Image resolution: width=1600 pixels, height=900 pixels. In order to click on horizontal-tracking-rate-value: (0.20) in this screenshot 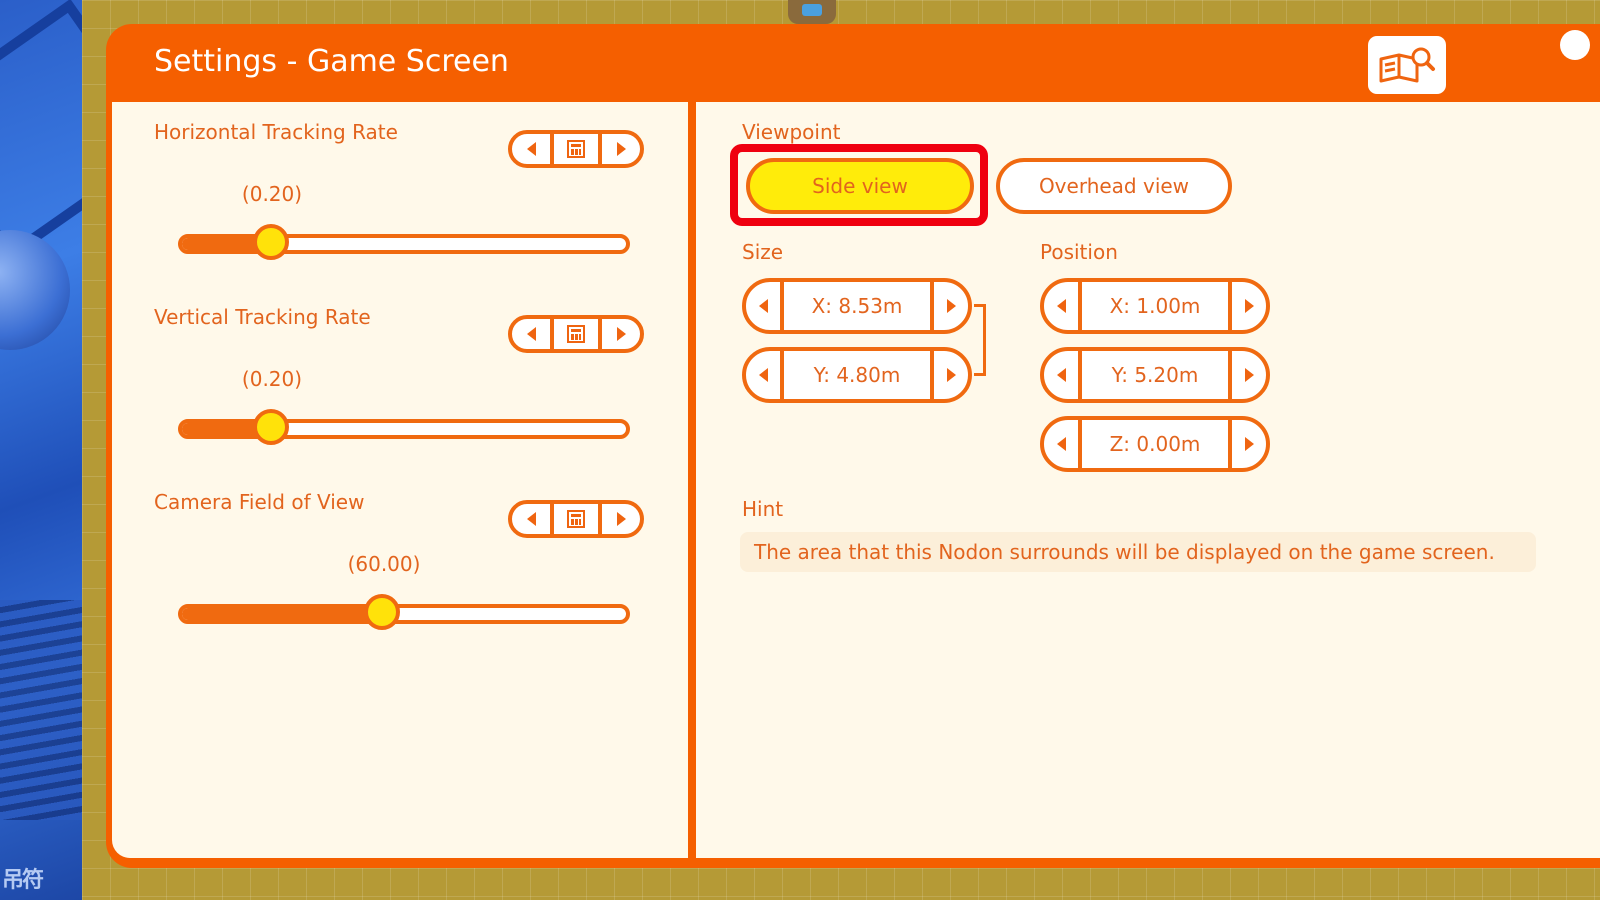, I will do `click(272, 194)`.